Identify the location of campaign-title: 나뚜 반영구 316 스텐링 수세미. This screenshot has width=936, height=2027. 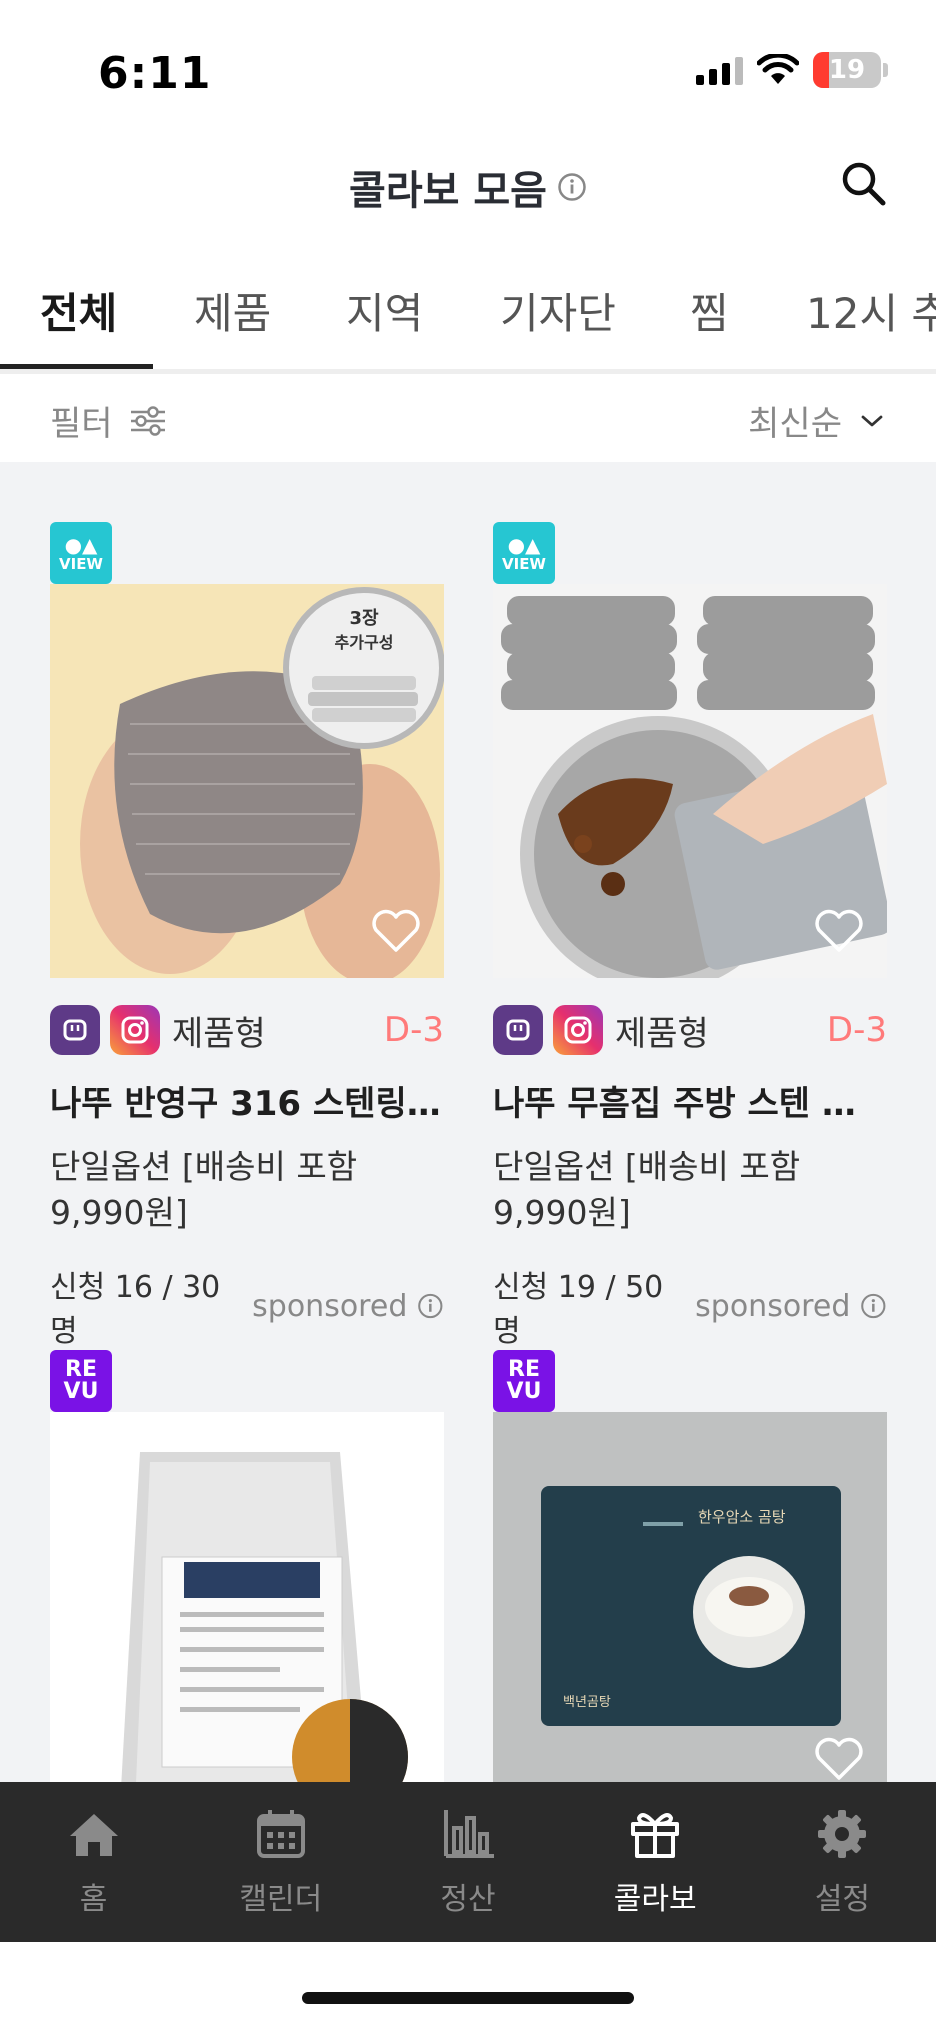
(247, 1104).